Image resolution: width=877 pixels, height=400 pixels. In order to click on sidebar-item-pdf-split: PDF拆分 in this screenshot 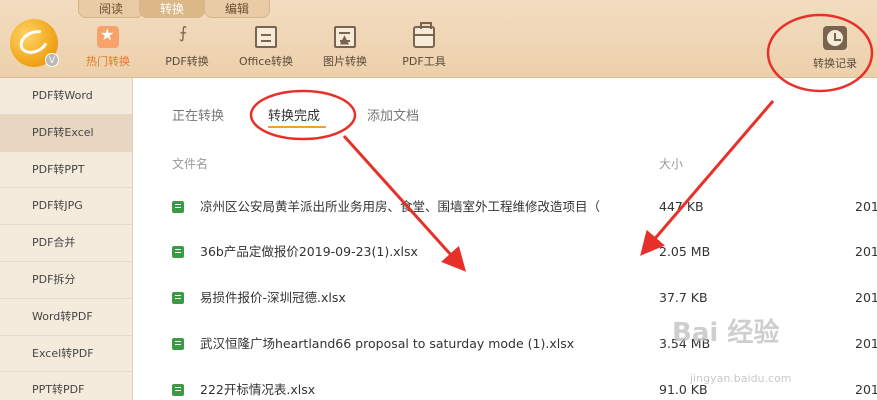, I will do `click(66, 280)`.